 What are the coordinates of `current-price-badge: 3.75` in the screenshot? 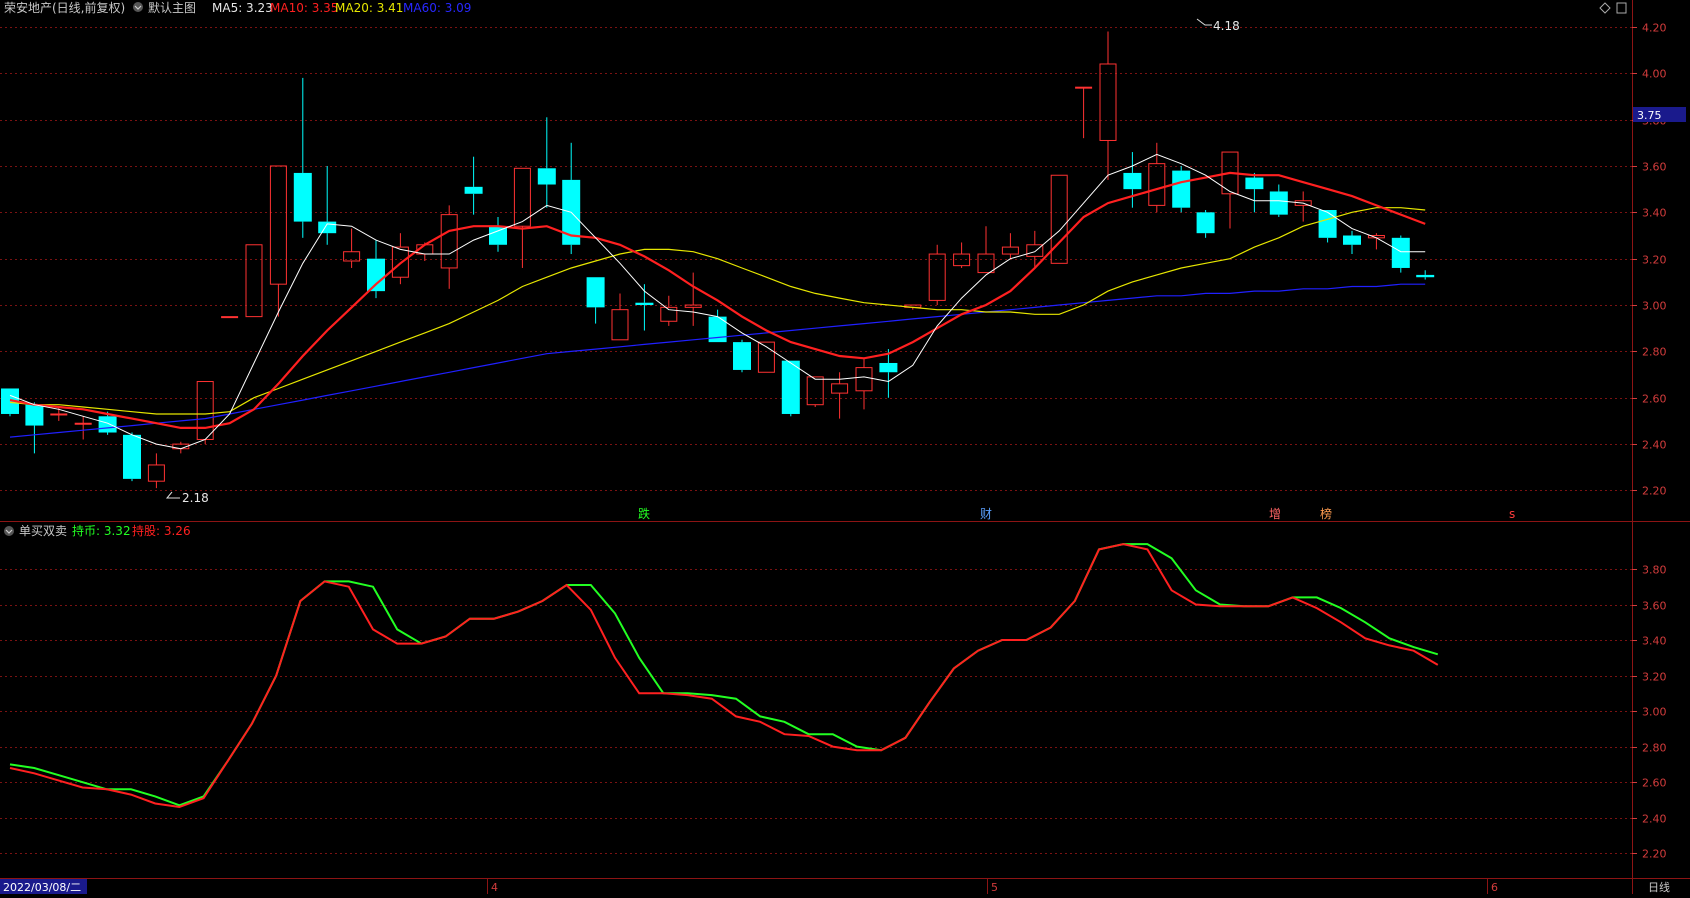 It's located at (1659, 114).